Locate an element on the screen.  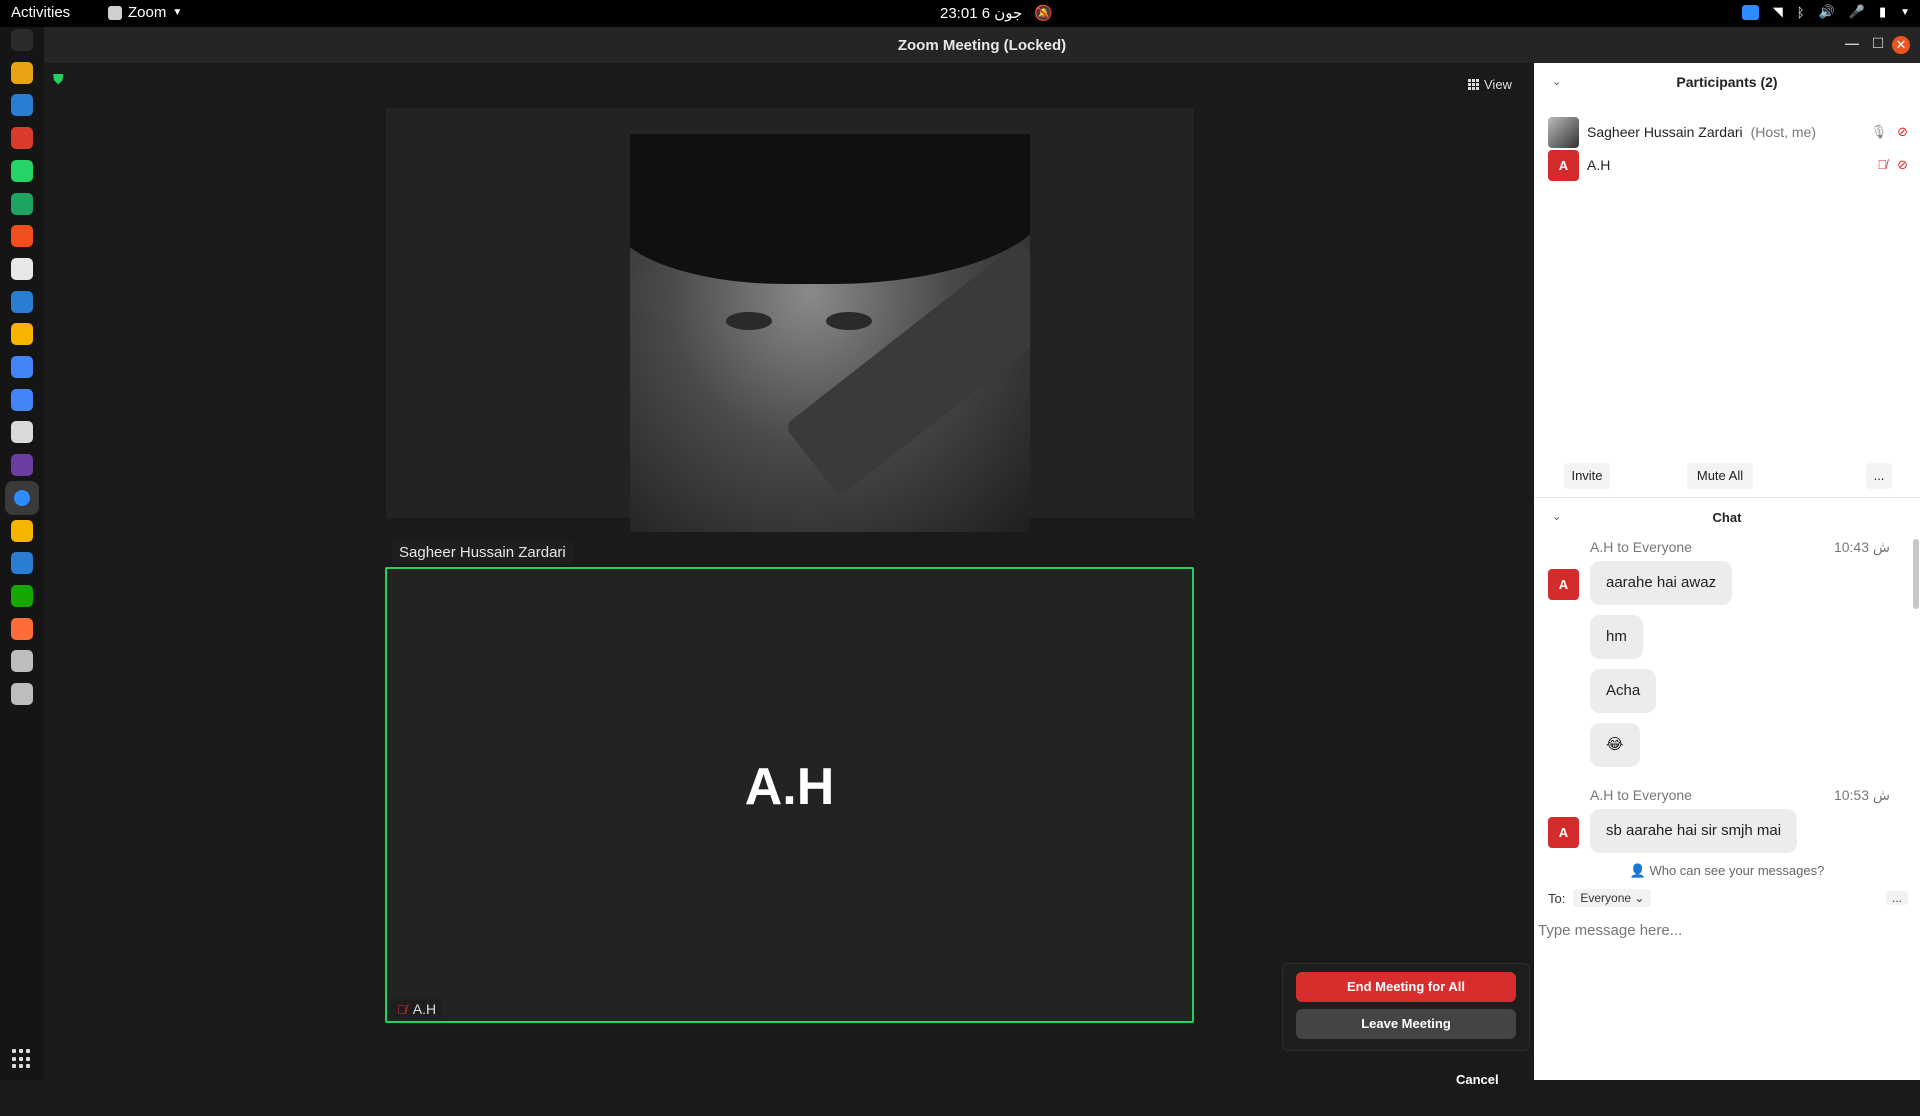
dock-google-chat-icon is located at coordinates (22, 203).